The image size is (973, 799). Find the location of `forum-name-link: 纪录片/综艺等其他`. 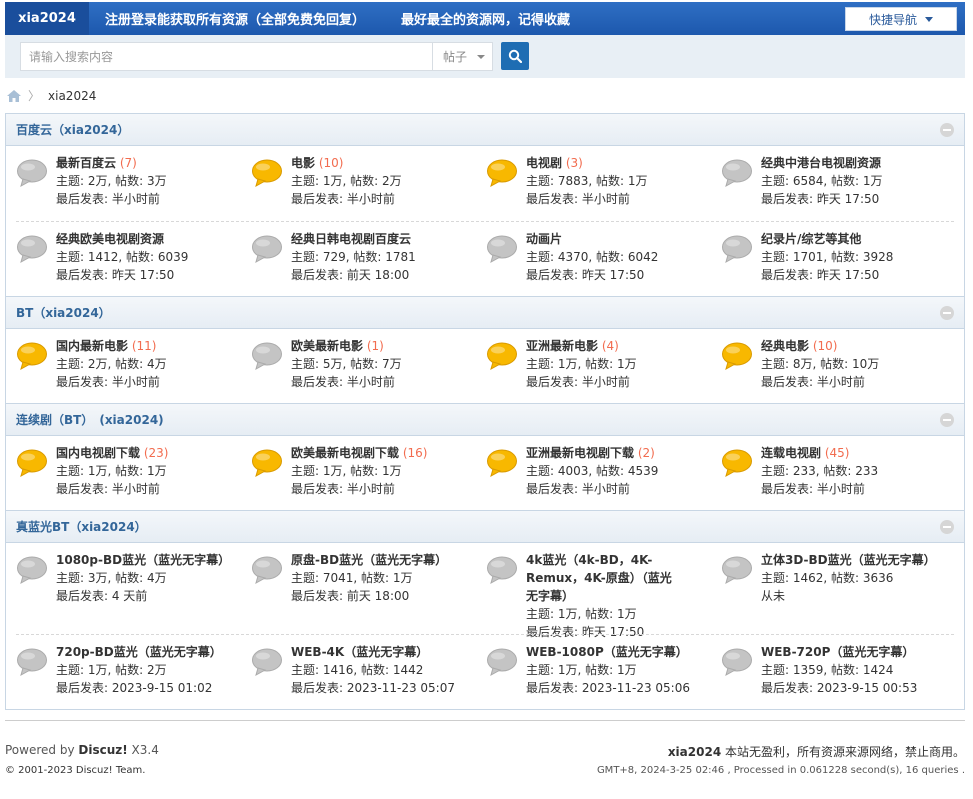

forum-name-link: 纪录片/综艺等其他 is located at coordinates (811, 239).